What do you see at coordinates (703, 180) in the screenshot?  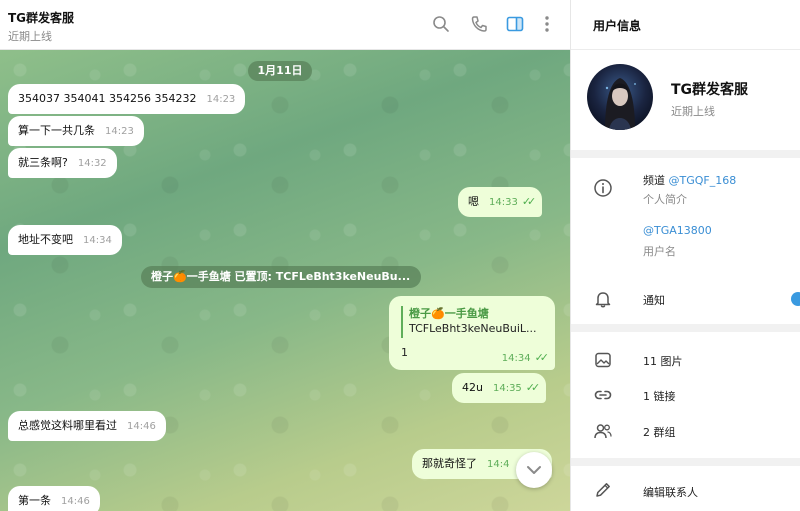 I see `bio-link: @TGQF_168` at bounding box center [703, 180].